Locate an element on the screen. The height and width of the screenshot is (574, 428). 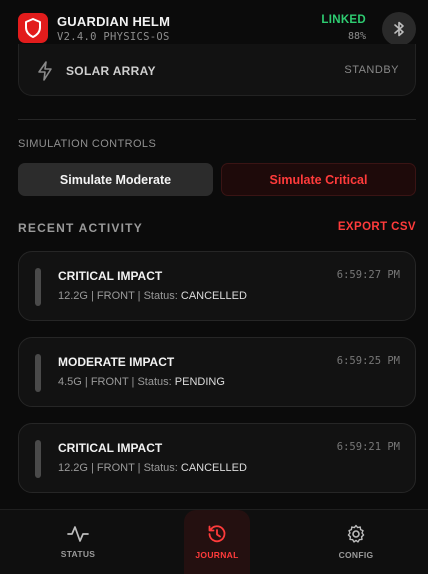
shield-icon is located at coordinates (33, 28).